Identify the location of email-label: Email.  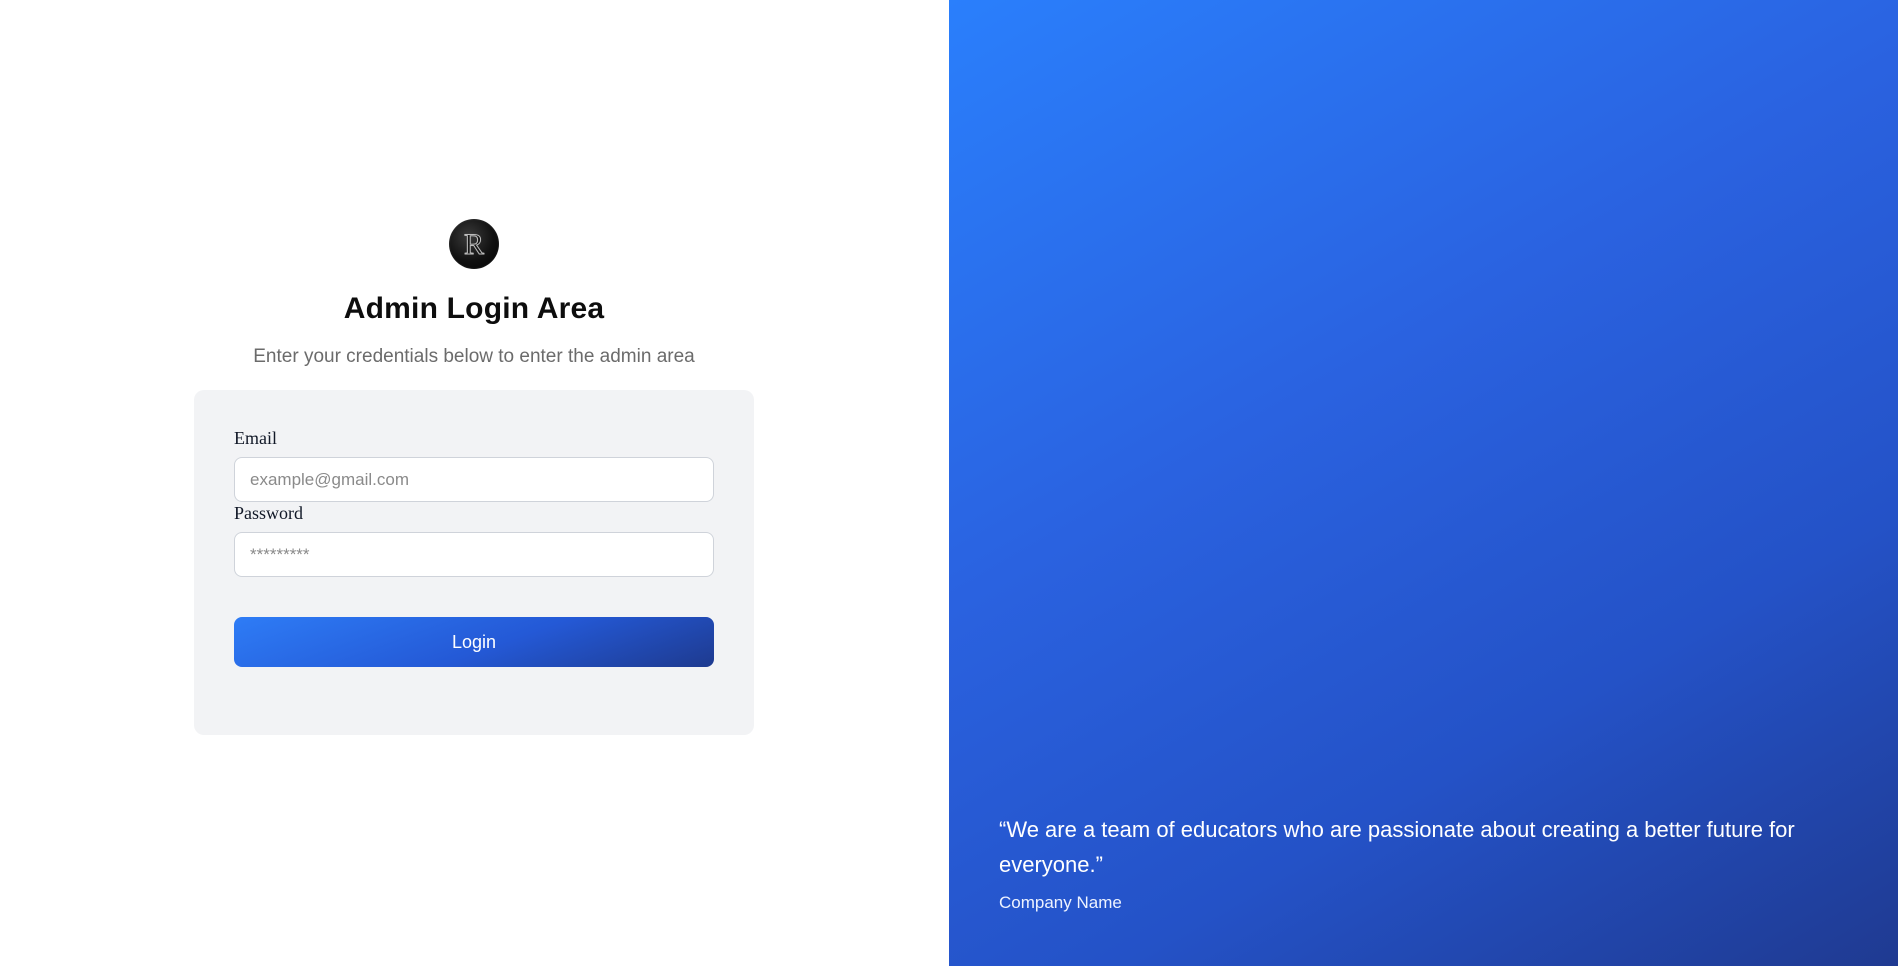
(255, 438).